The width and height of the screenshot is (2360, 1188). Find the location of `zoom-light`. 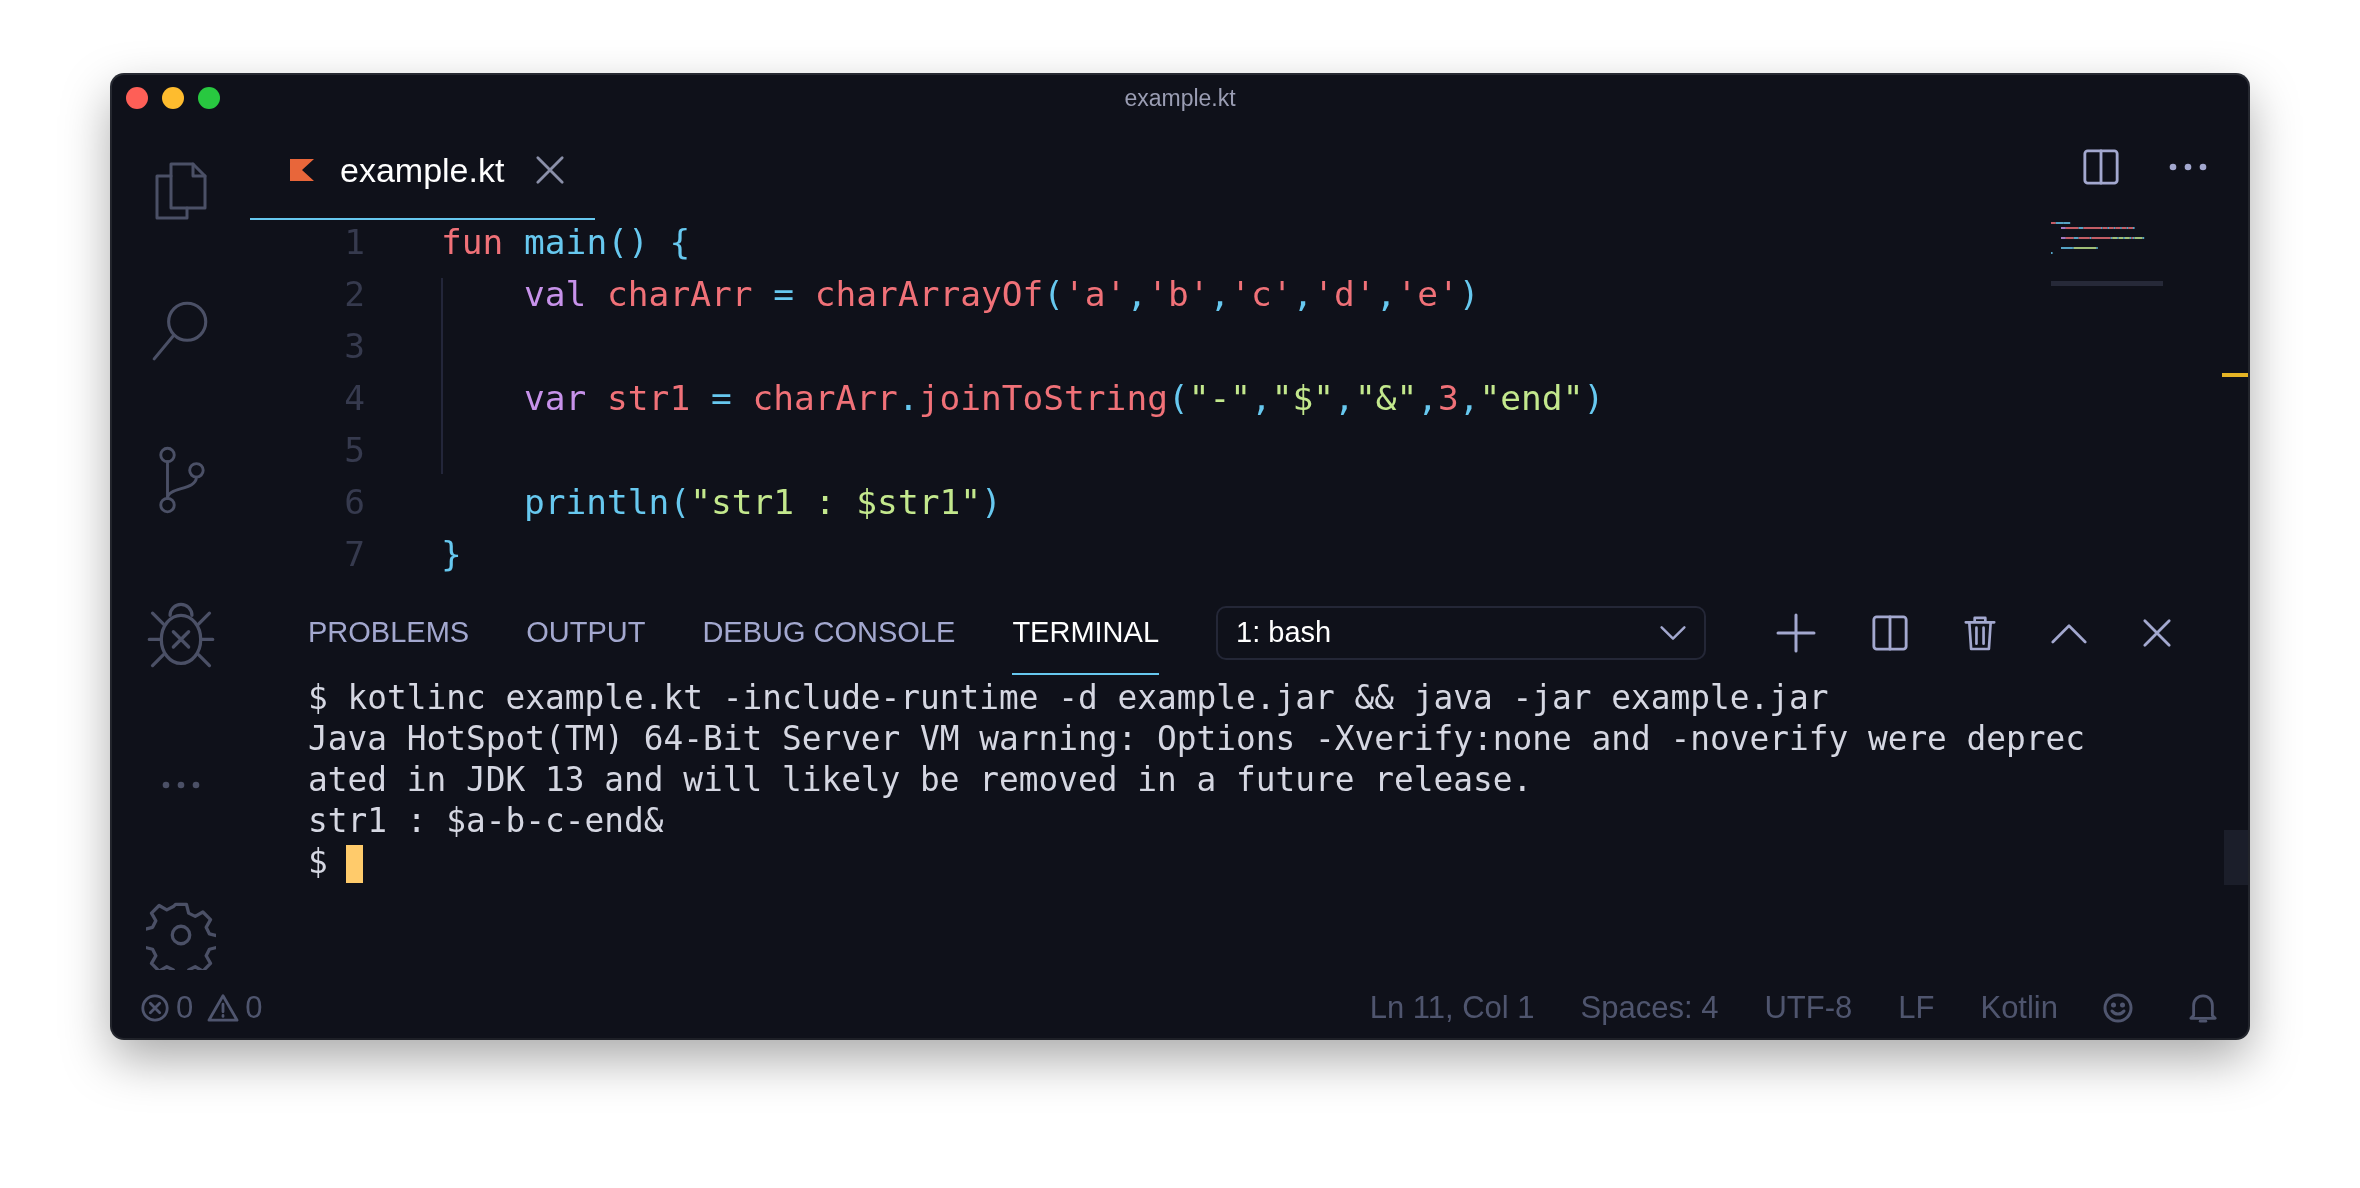

zoom-light is located at coordinates (209, 98).